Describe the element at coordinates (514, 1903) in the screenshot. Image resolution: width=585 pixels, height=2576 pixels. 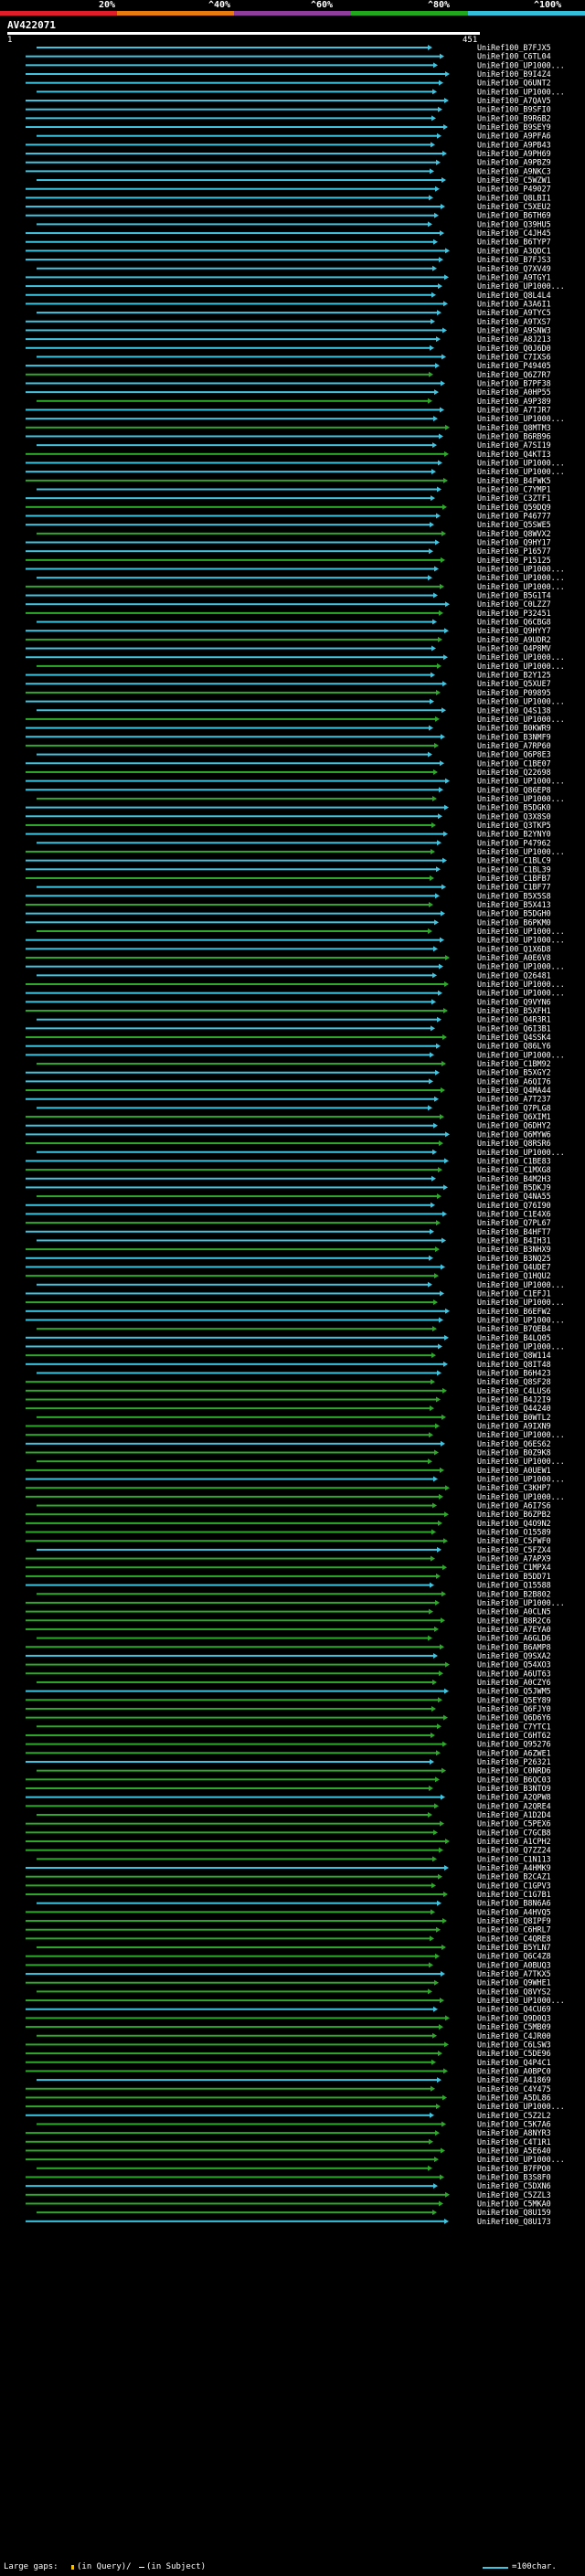
I see `hit-label: UniRef100_B8N6A6` at that location.